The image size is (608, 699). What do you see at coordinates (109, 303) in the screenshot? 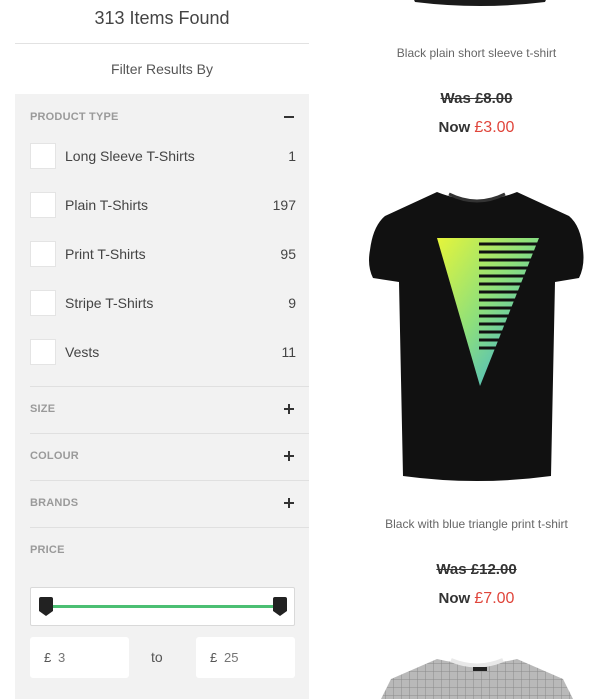
I see `filter-option-label: Stripe T-Shirts` at bounding box center [109, 303].